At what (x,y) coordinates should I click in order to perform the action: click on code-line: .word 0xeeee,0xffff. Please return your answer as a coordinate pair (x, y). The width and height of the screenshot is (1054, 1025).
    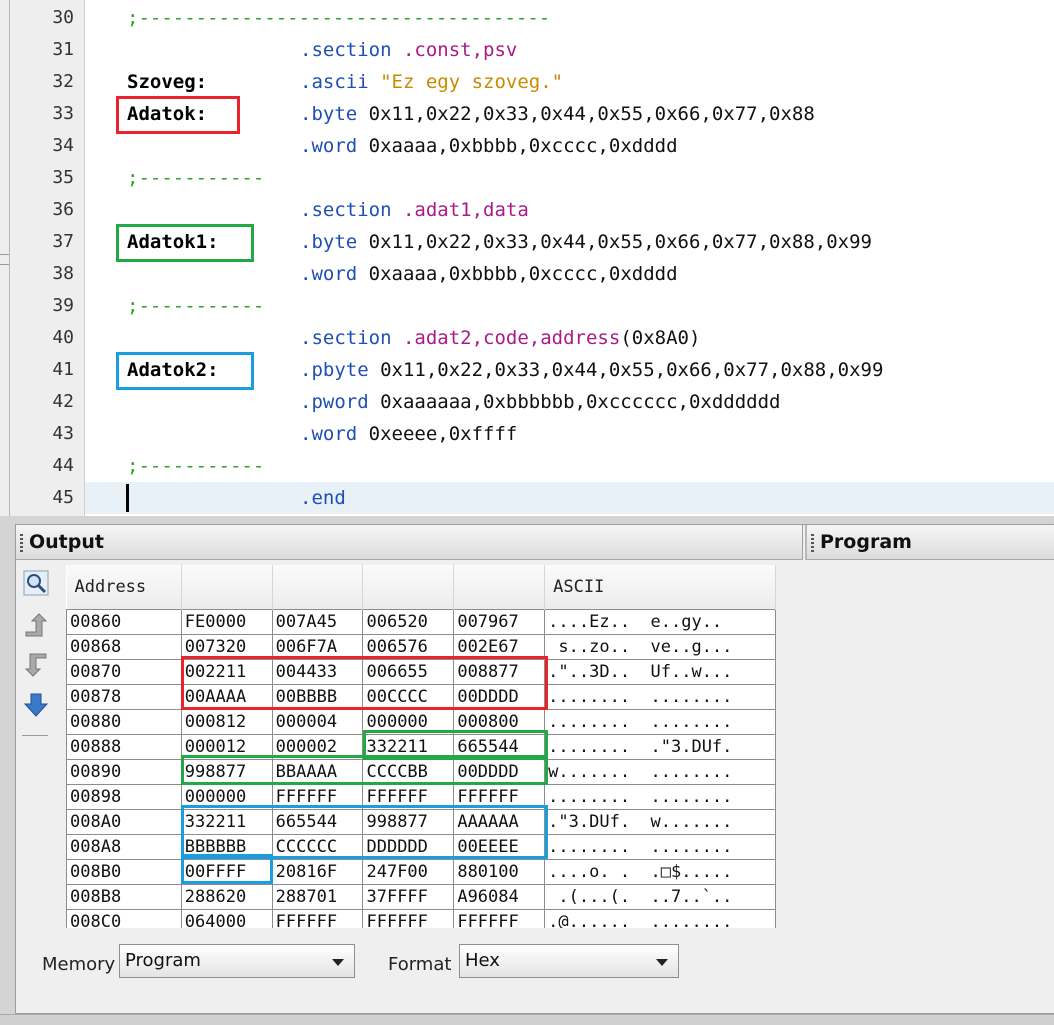
    Looking at the image, I should click on (569, 434).